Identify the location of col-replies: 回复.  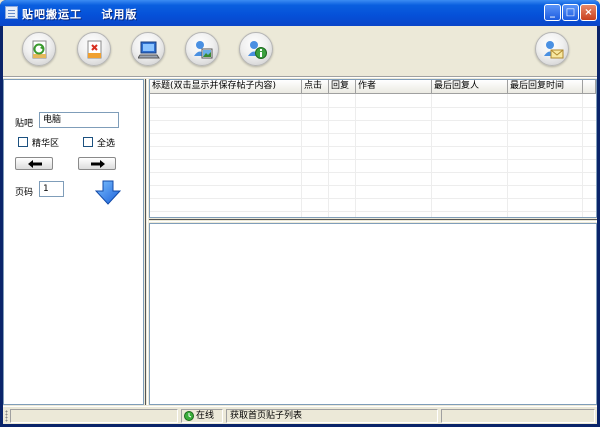
(342, 87).